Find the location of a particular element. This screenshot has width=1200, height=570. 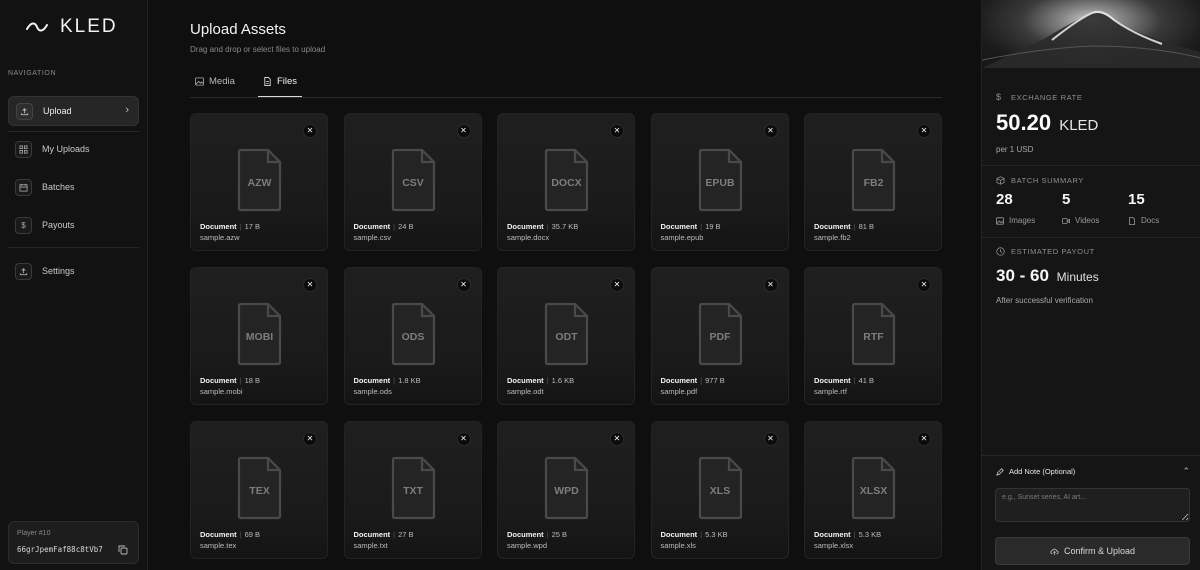

clock-icon is located at coordinates (1000, 251).